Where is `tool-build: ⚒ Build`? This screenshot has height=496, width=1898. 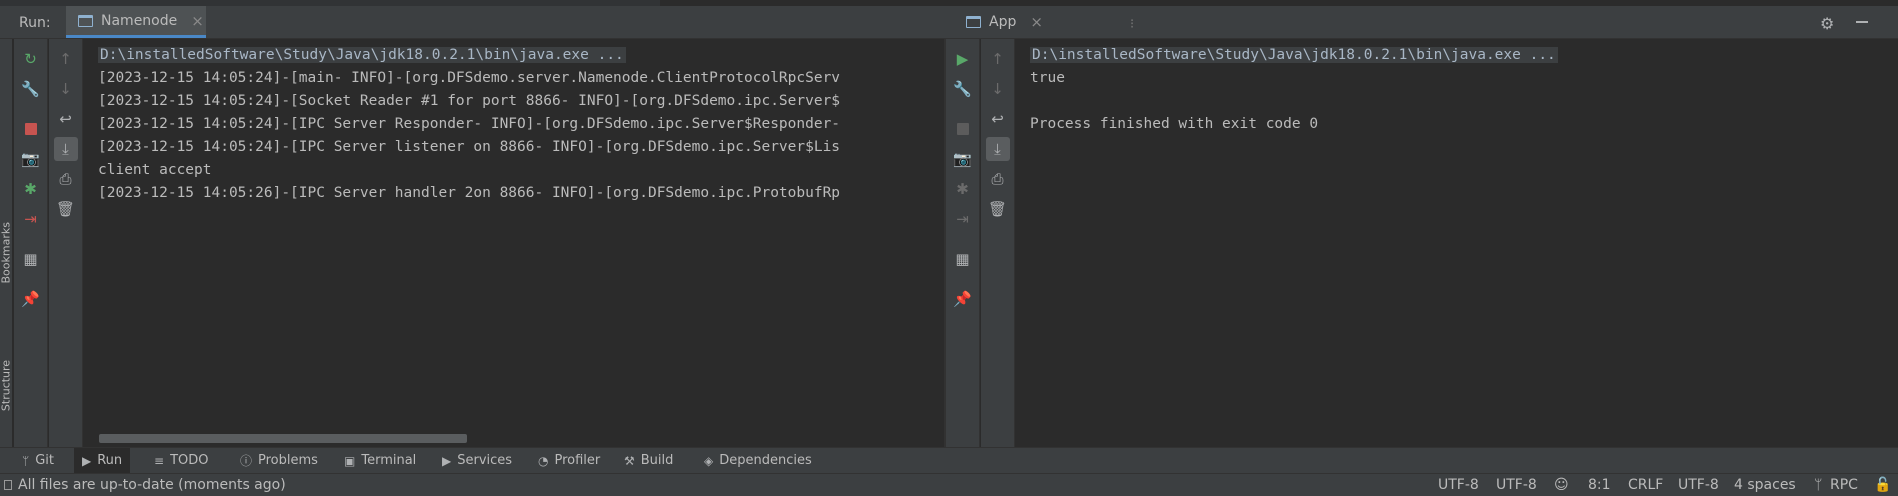 tool-build: ⚒ Build is located at coordinates (648, 460).